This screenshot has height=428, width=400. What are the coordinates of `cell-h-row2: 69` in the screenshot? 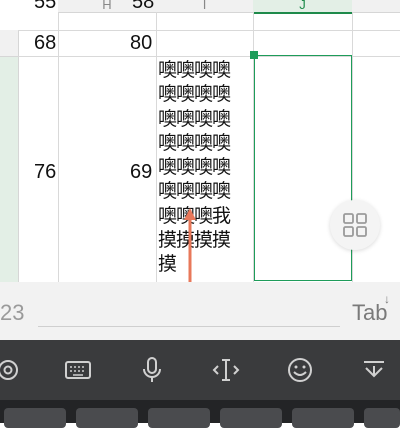 It's located at (141, 172).